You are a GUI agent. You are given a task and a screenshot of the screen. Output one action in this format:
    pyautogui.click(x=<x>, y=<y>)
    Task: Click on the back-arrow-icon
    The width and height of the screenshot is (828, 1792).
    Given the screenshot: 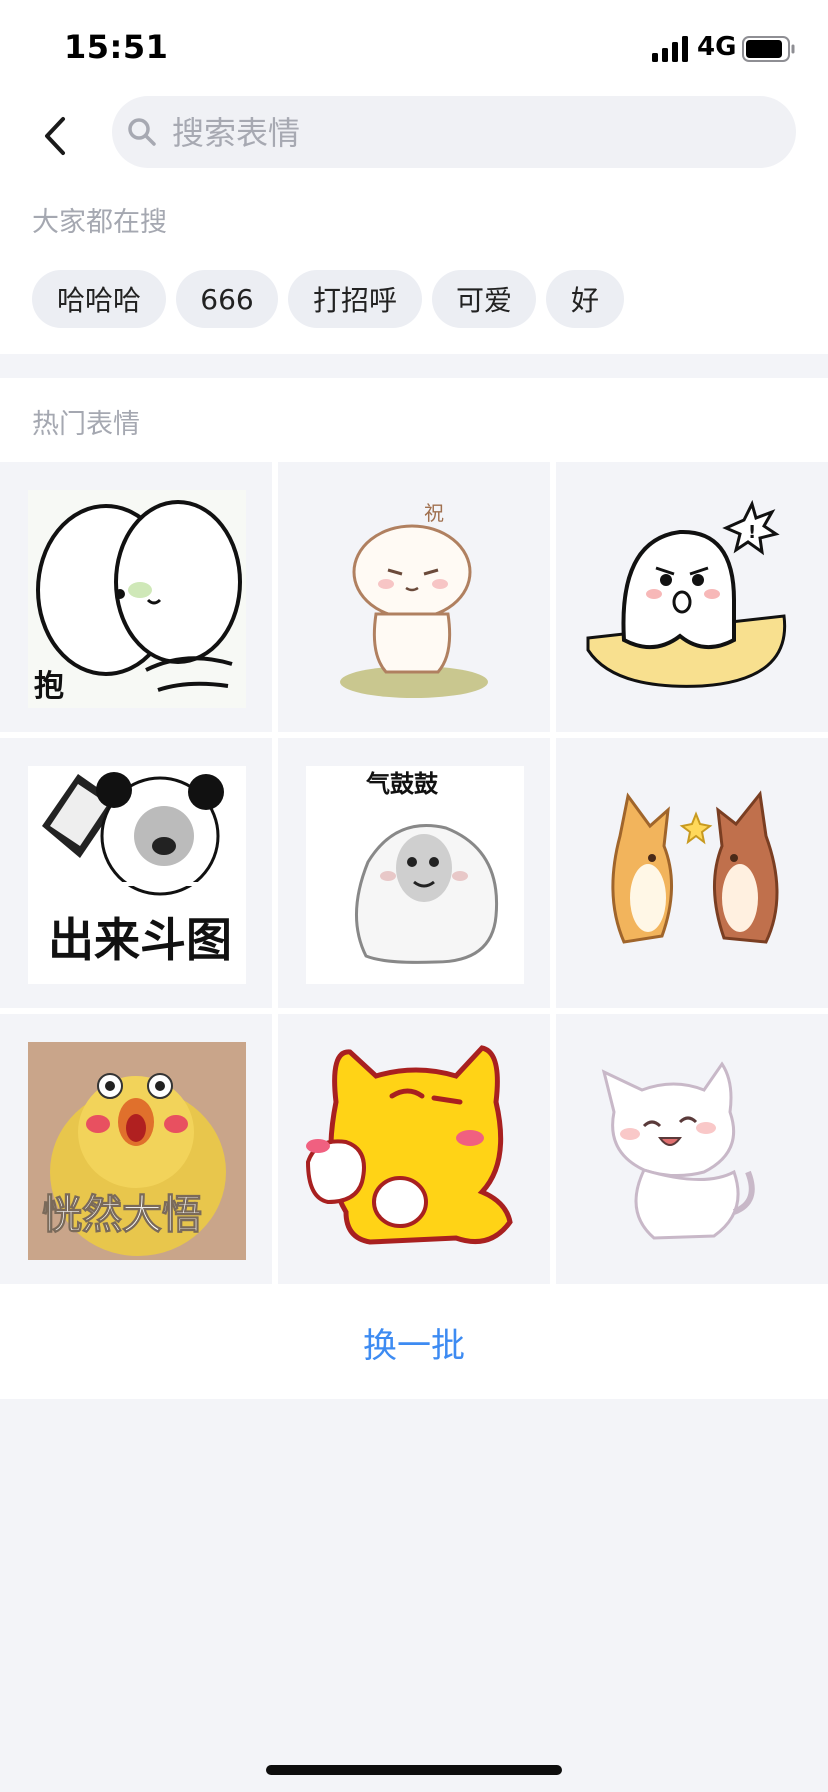 What is the action you would take?
    pyautogui.click(x=55, y=136)
    